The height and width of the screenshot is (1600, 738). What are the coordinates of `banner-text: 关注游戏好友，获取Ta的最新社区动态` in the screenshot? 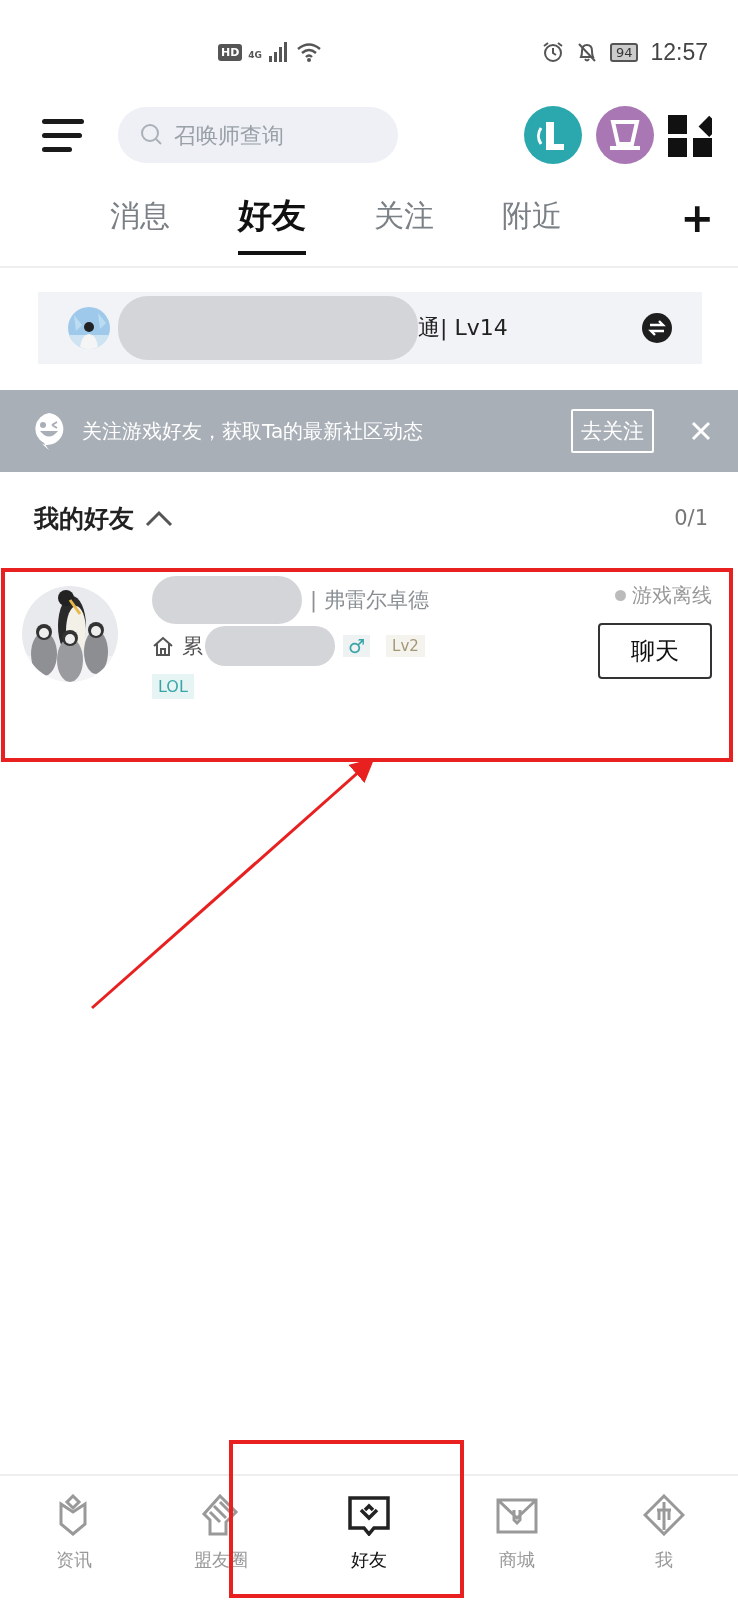 It's located at (253, 431).